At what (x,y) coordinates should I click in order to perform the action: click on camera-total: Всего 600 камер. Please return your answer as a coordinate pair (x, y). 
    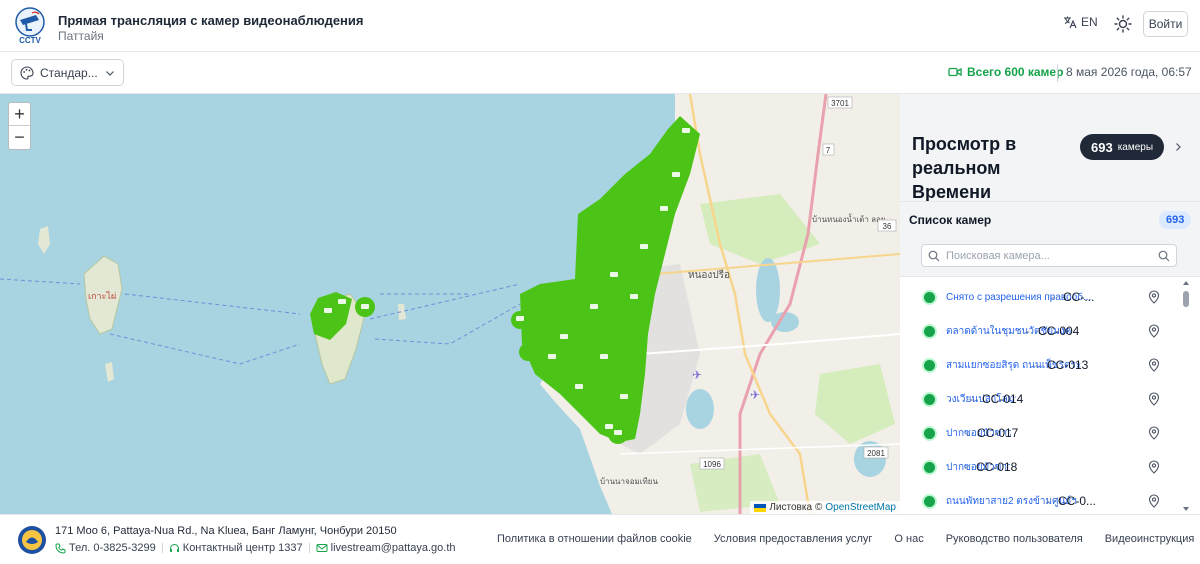
    Looking at the image, I should click on (1005, 72).